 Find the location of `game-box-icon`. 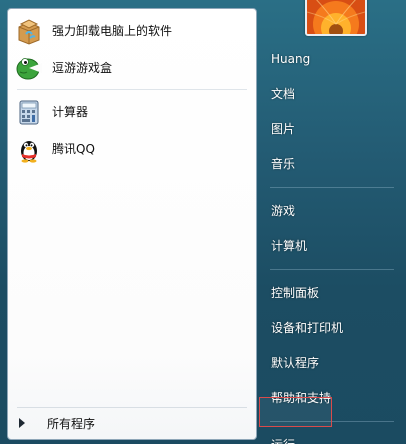

game-box-icon is located at coordinates (29, 68).